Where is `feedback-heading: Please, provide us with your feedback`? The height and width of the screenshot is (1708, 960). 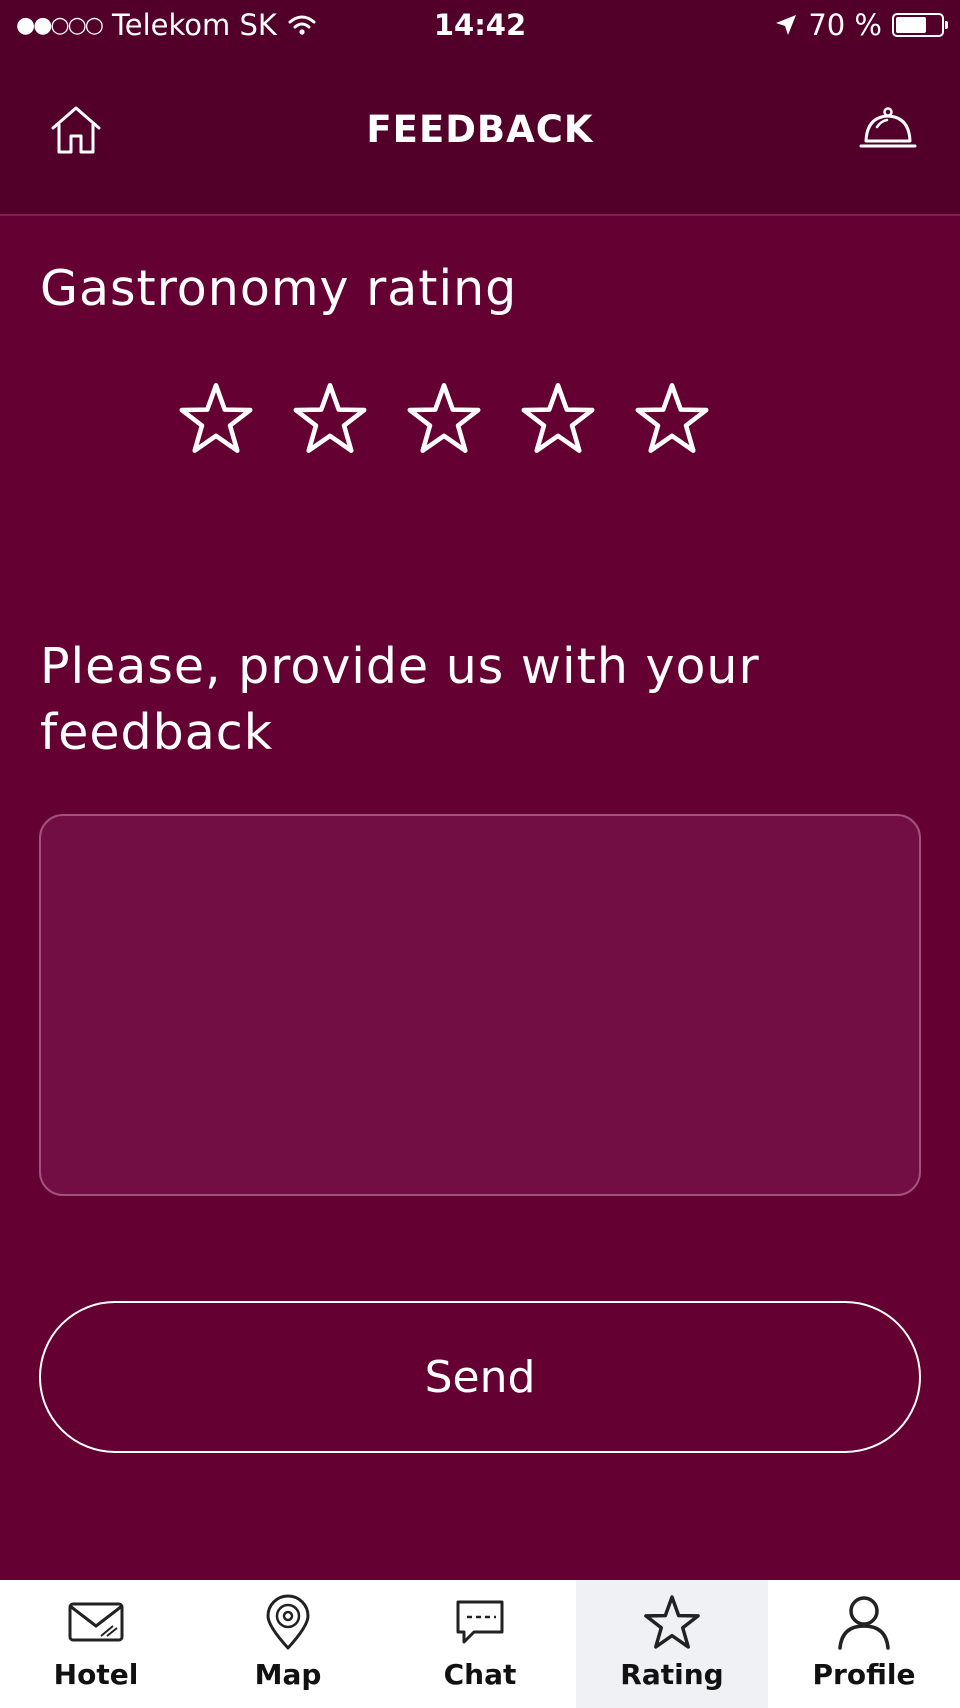
feedback-heading: Please, provide us with your feedback is located at coordinates (400, 699).